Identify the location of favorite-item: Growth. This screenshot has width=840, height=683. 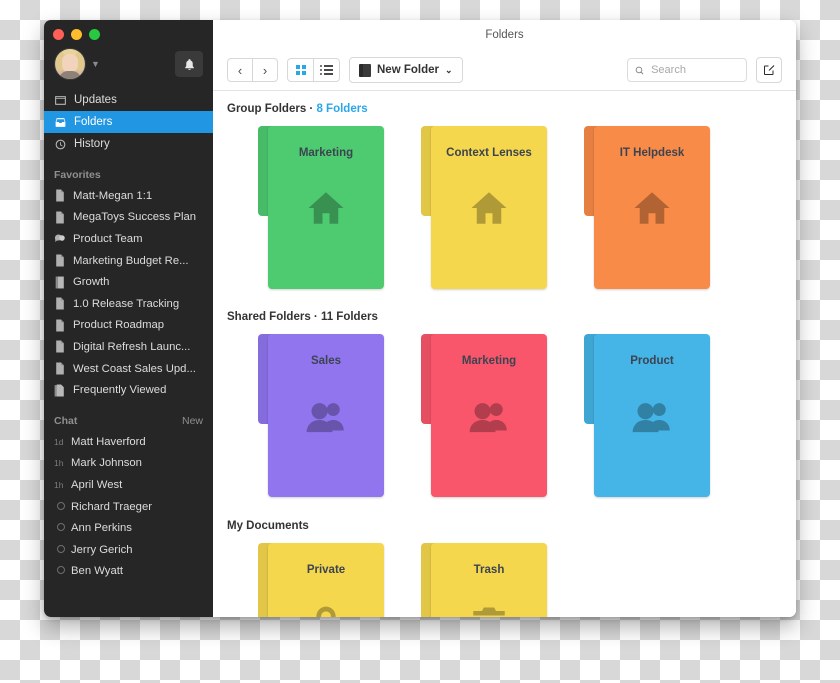
(128, 282).